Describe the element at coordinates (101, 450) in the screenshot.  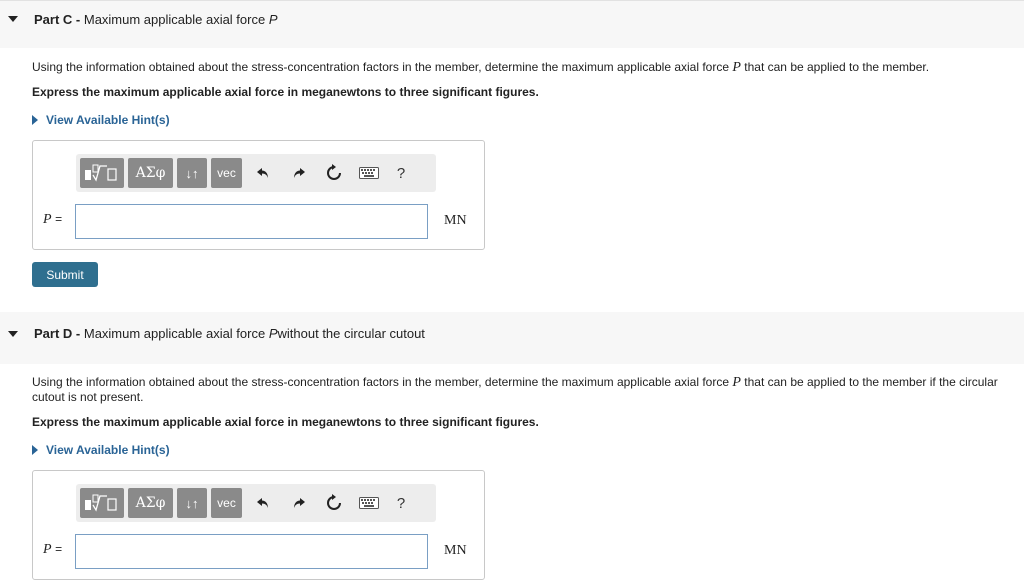
I see `part-d-hint-link: View Available Hint(s)` at that location.